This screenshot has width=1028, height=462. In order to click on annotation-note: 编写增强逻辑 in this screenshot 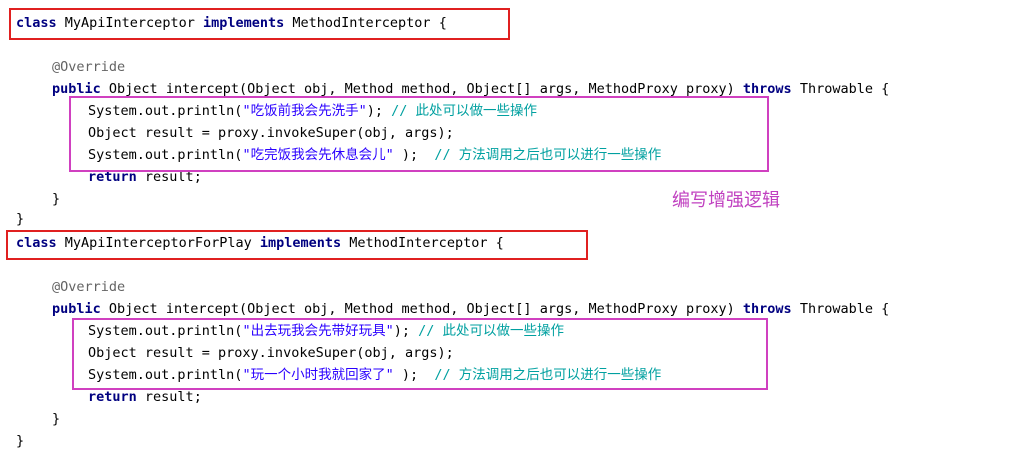, I will do `click(726, 200)`.